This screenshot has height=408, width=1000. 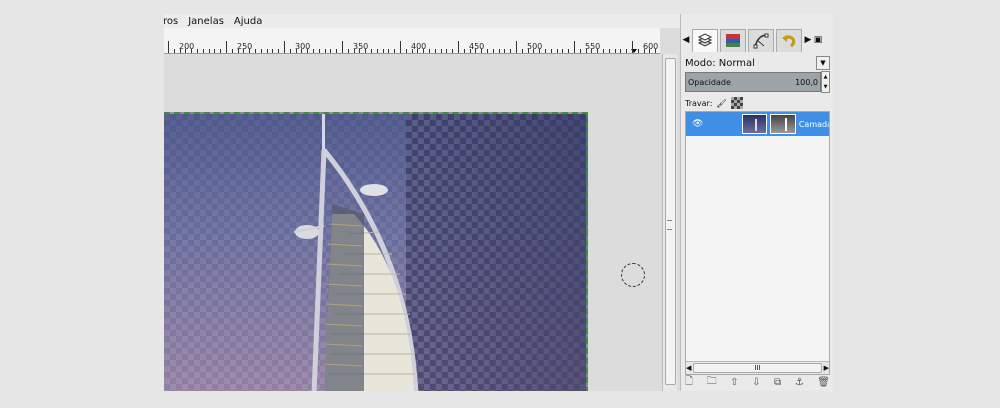 I want to click on layer-action-bar: 🗋 🗀 ⇧ ⇩ ⧉ ⚓ 🗑, so click(x=757, y=382).